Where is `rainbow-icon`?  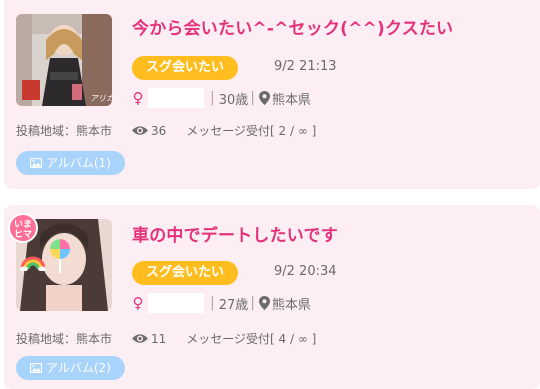
rainbow-icon is located at coordinates (33, 263).